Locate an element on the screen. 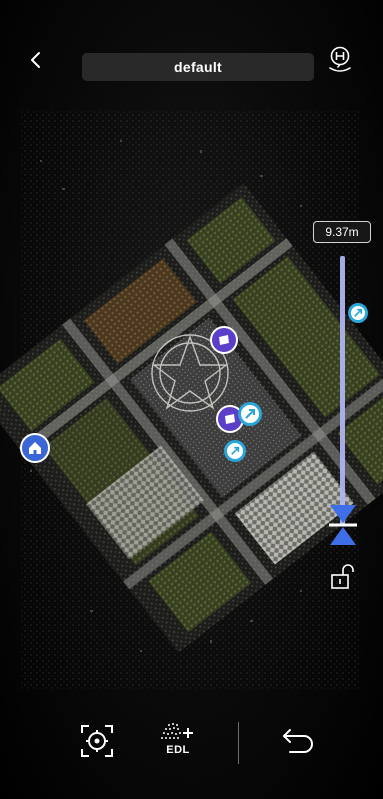 This screenshot has height=799, width=383. unlock-icon is located at coordinates (342, 576).